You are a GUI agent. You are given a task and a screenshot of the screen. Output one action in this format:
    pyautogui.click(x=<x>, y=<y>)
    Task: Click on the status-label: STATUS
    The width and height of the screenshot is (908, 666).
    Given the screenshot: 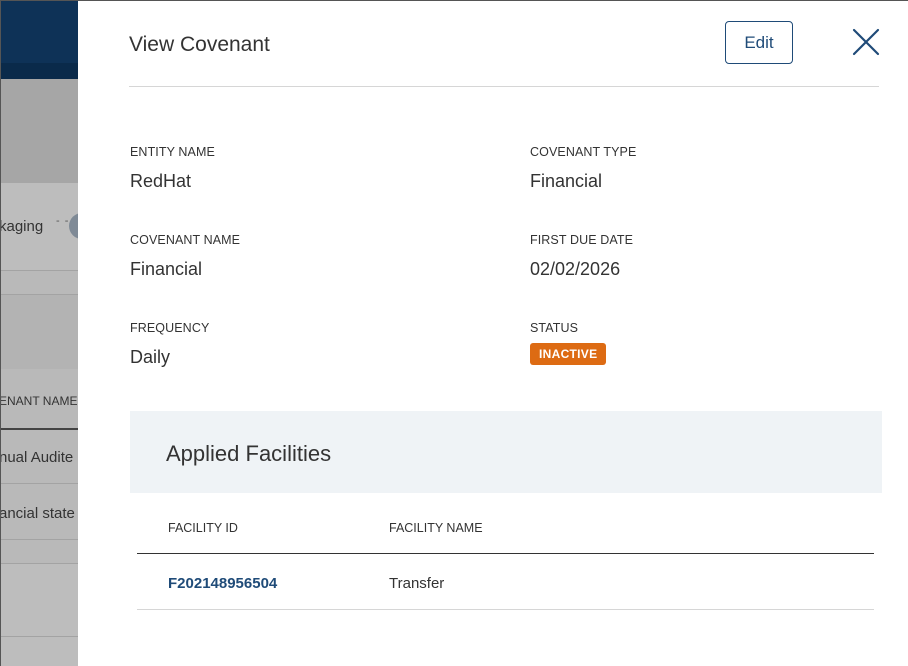 What is the action you would take?
    pyautogui.click(x=554, y=328)
    